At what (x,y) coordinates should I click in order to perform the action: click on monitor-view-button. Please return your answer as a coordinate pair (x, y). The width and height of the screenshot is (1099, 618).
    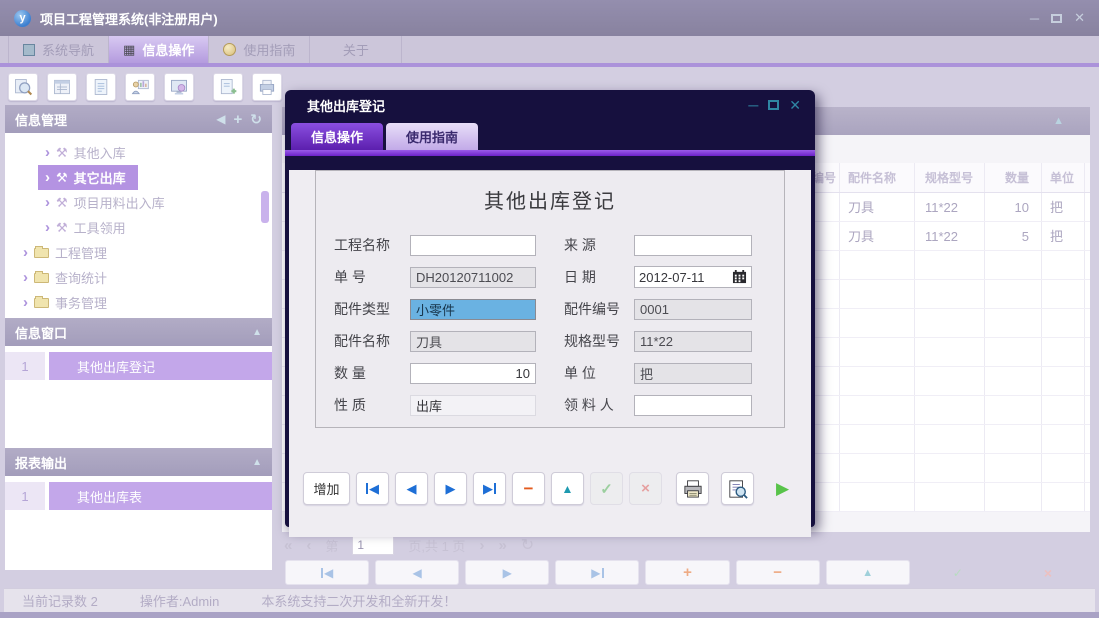
    Looking at the image, I should click on (179, 87).